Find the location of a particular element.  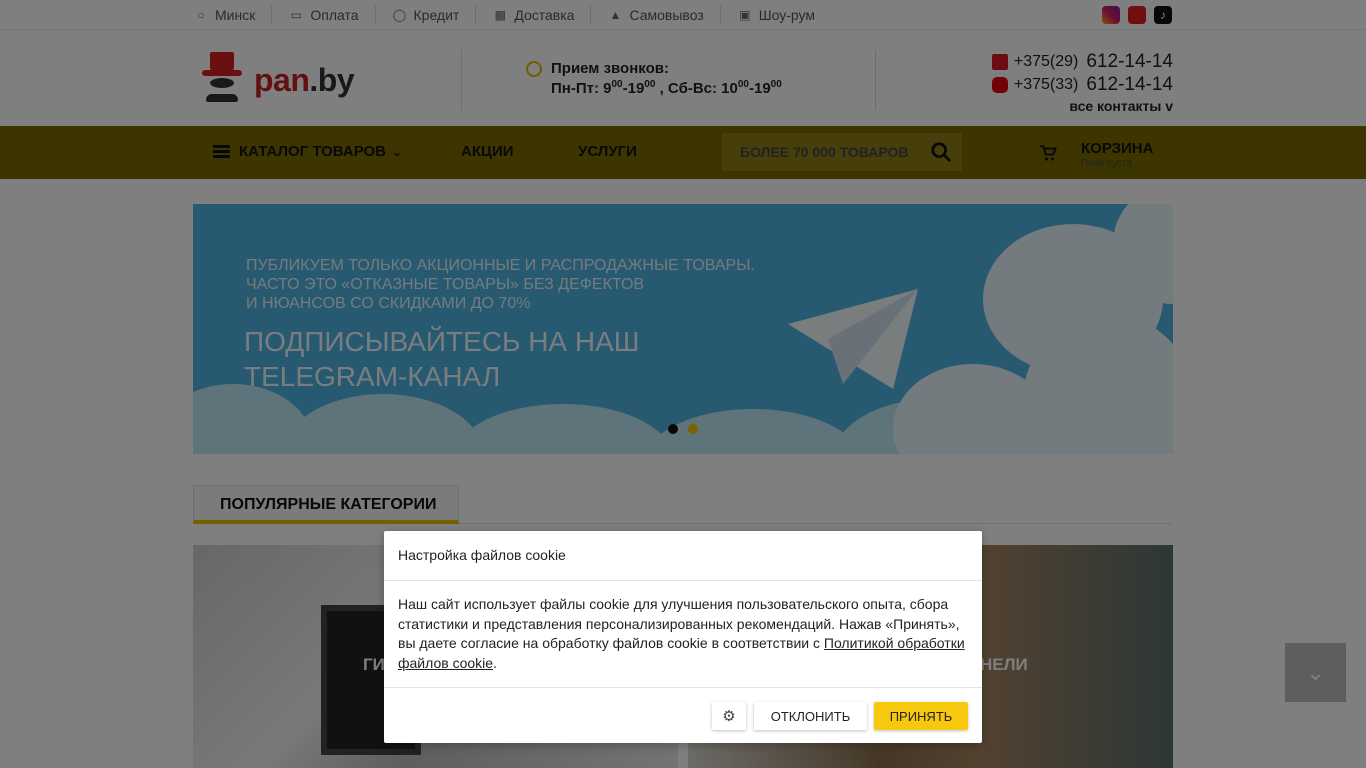

decline-button: ОТКЛОНИТЬ is located at coordinates (810, 716).